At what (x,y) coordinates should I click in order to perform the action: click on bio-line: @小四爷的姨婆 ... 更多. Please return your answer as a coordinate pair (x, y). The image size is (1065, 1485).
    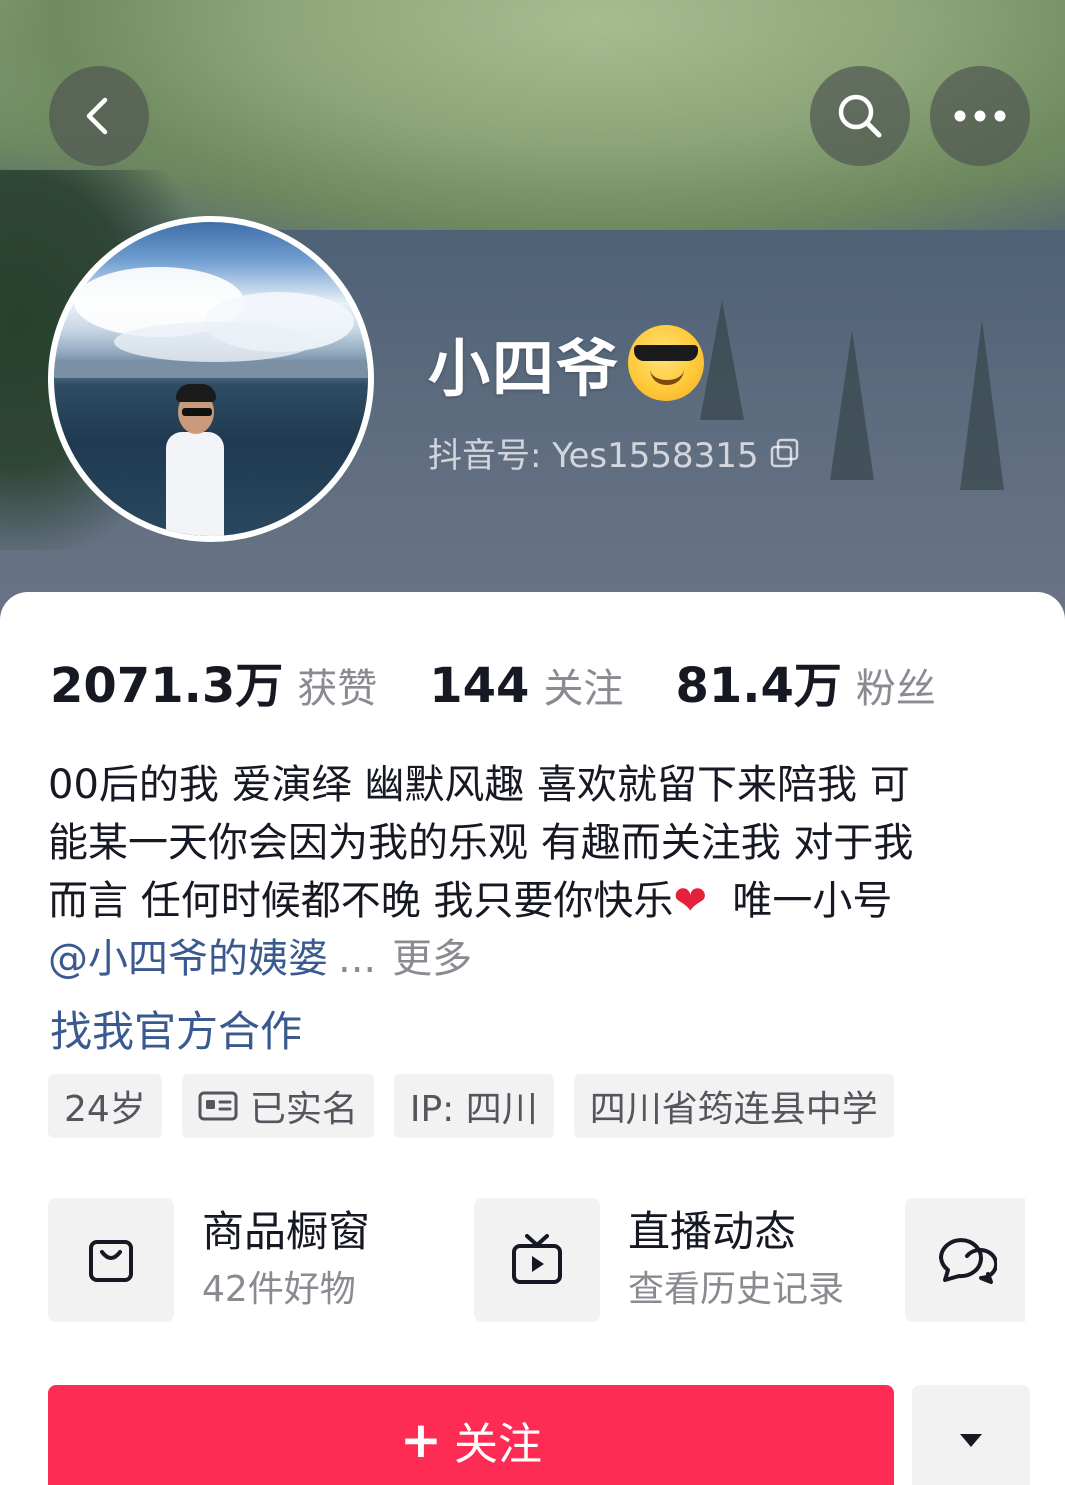
    Looking at the image, I should click on (535, 959).